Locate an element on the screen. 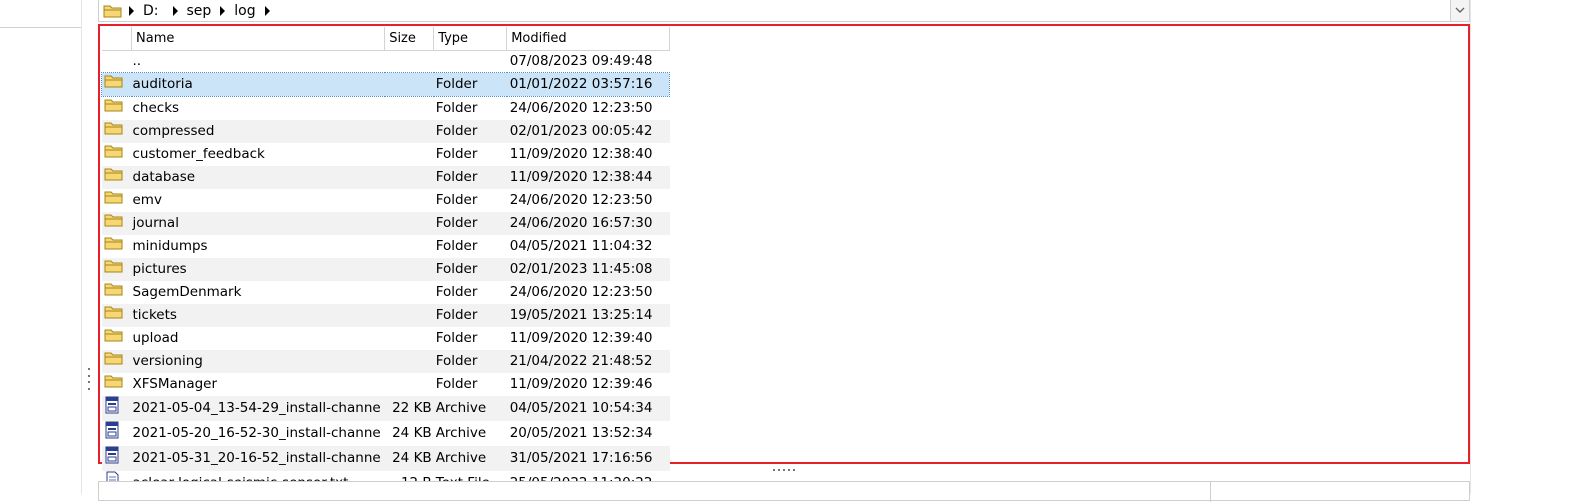 This screenshot has height=502, width=1587. column-header-icon is located at coordinates (116, 39).